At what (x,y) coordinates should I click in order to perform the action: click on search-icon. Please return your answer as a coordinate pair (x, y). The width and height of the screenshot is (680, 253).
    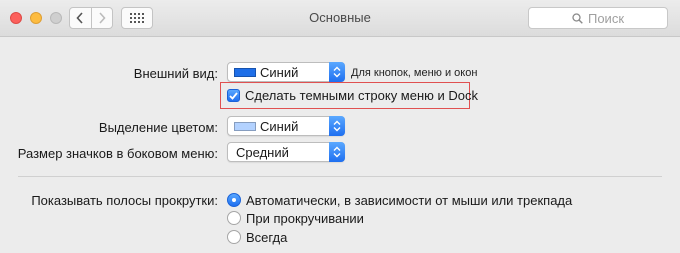
    Looking at the image, I should click on (577, 18).